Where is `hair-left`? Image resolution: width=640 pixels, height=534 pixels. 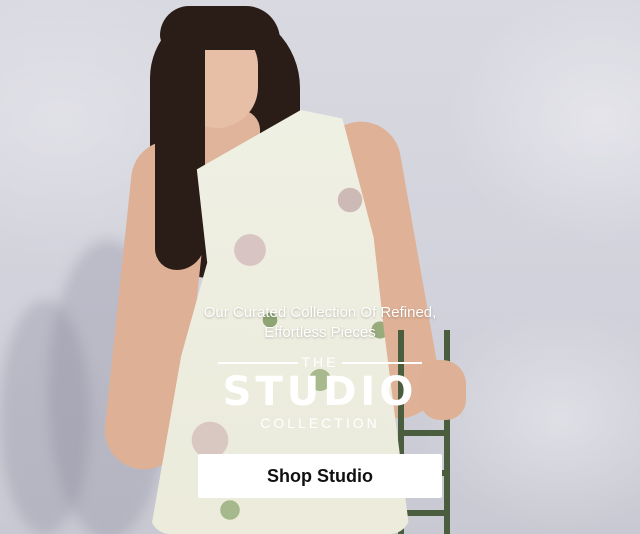
hair-left is located at coordinates (180, 155).